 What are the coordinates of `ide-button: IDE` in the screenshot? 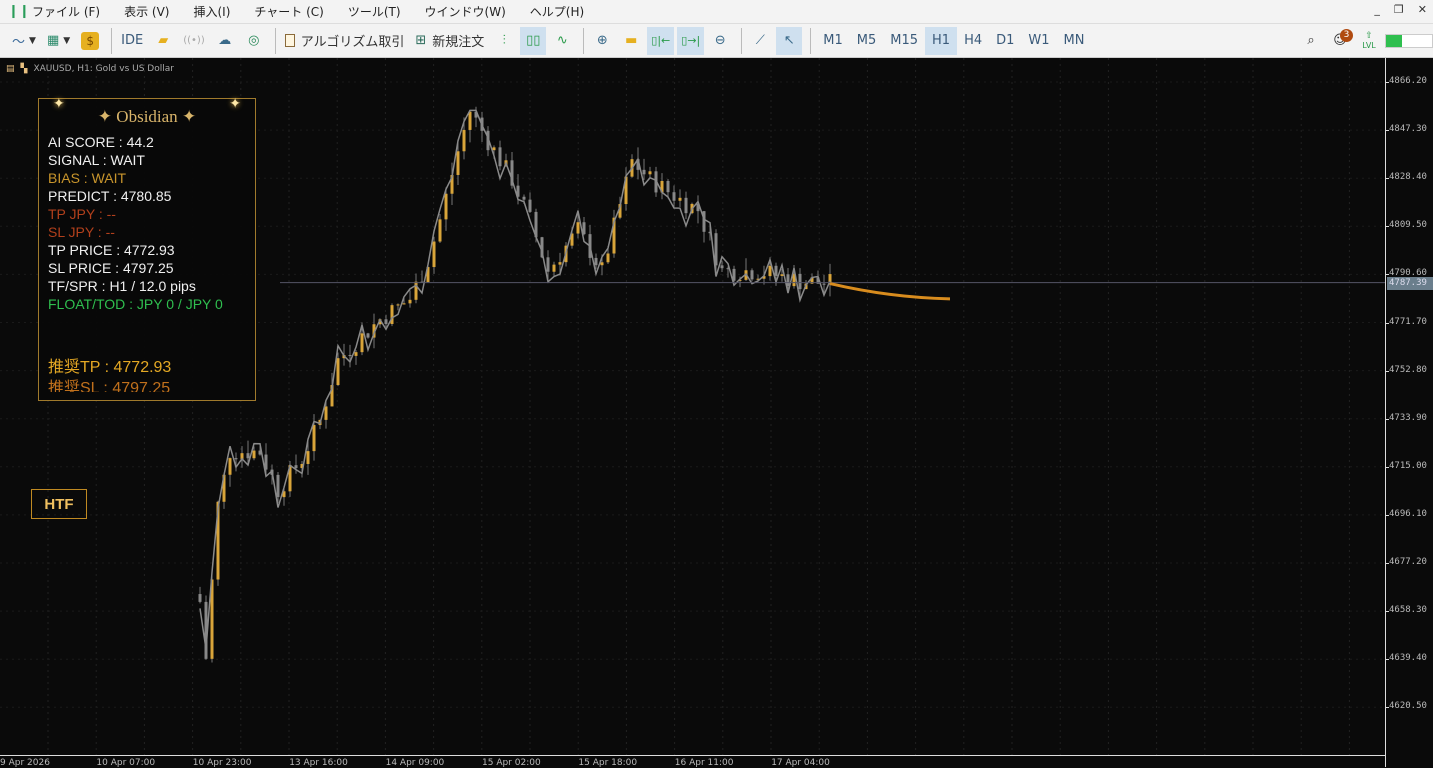 It's located at (132, 41).